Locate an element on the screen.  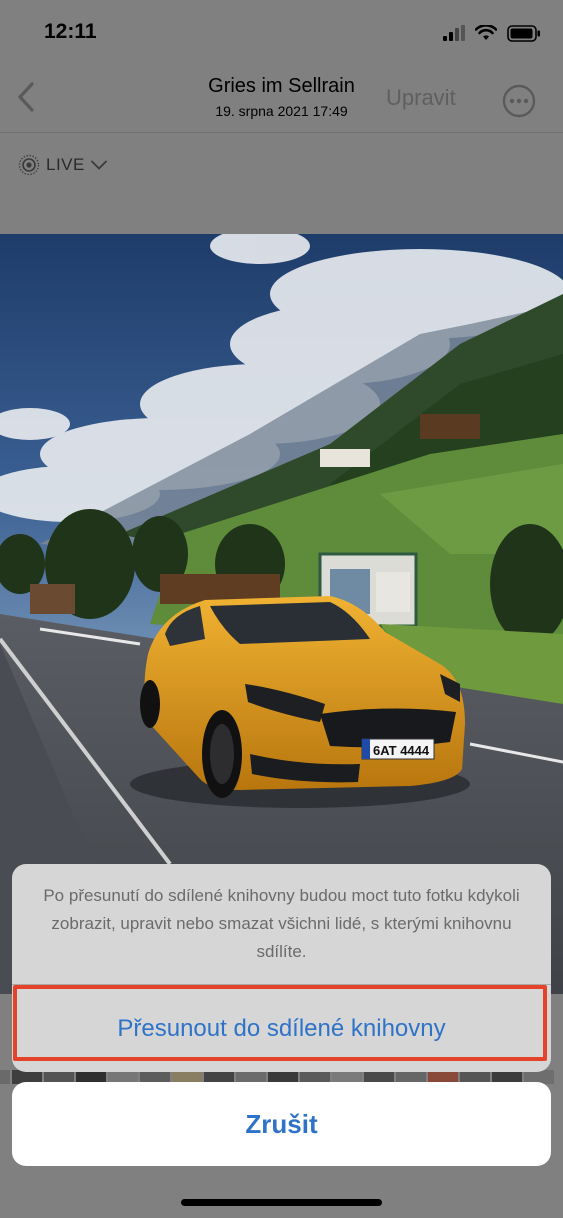
status-time: 12:11 is located at coordinates (70, 31).